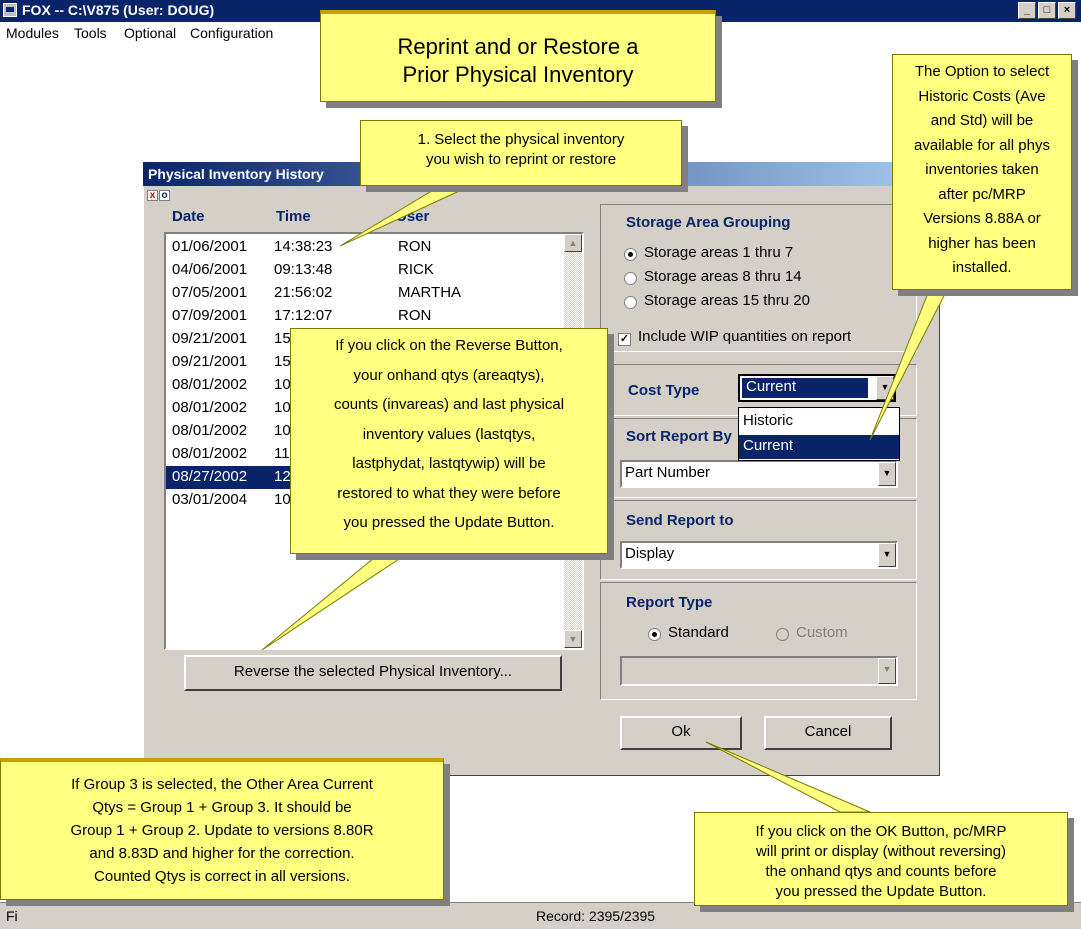  What do you see at coordinates (982, 71) in the screenshot?
I see `historic-line-1: The Option to select` at bounding box center [982, 71].